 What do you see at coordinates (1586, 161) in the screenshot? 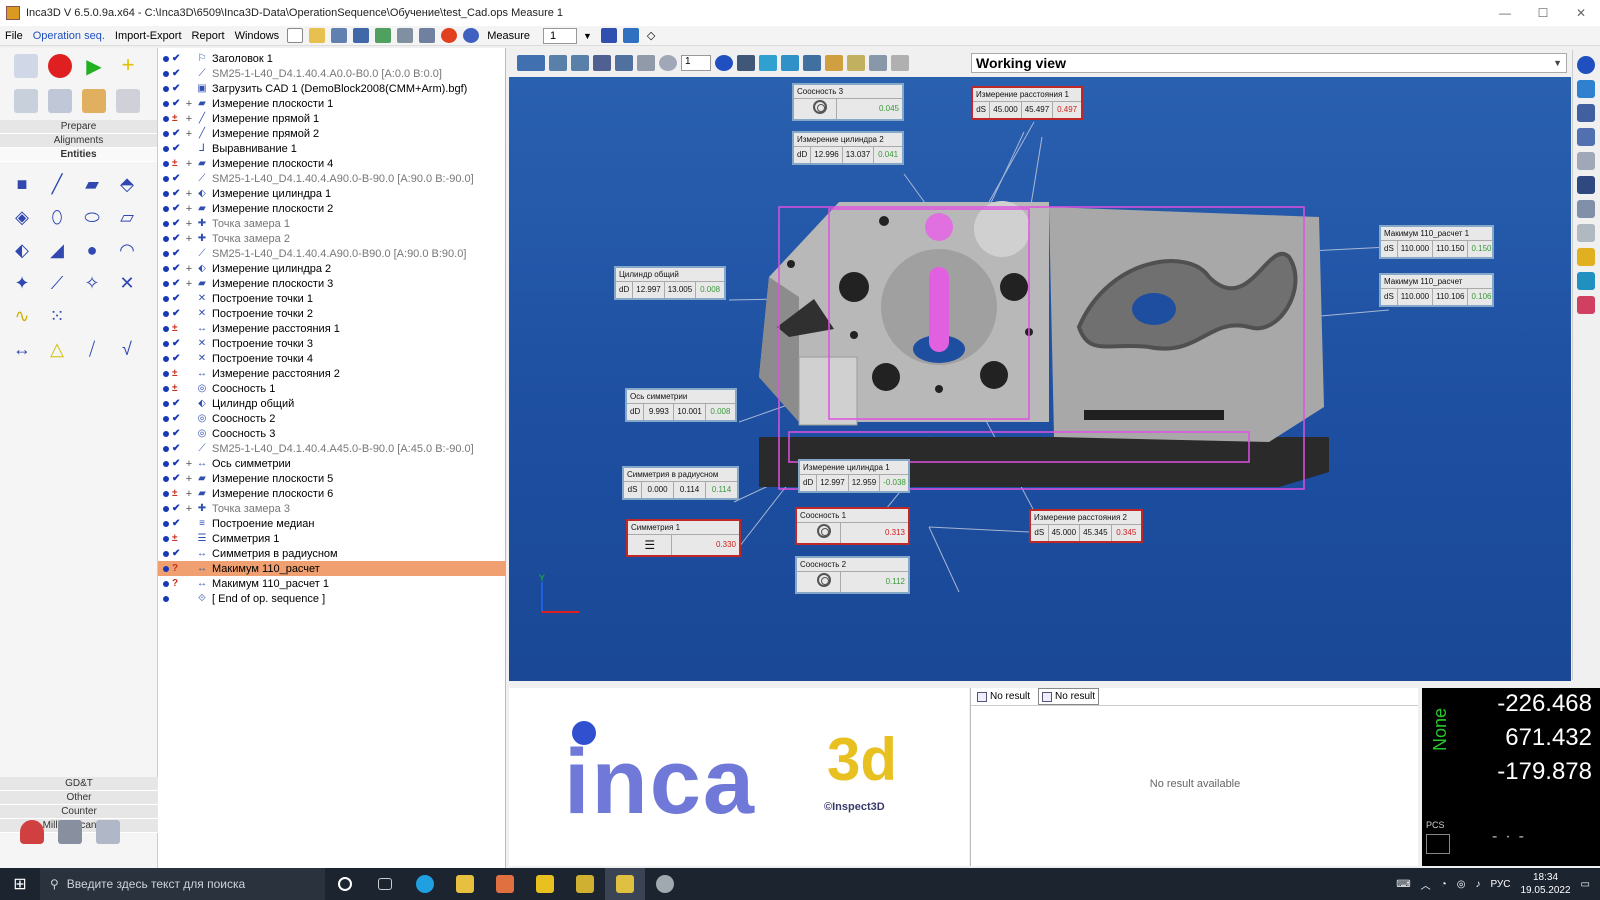
I see `cursor-icon` at bounding box center [1586, 161].